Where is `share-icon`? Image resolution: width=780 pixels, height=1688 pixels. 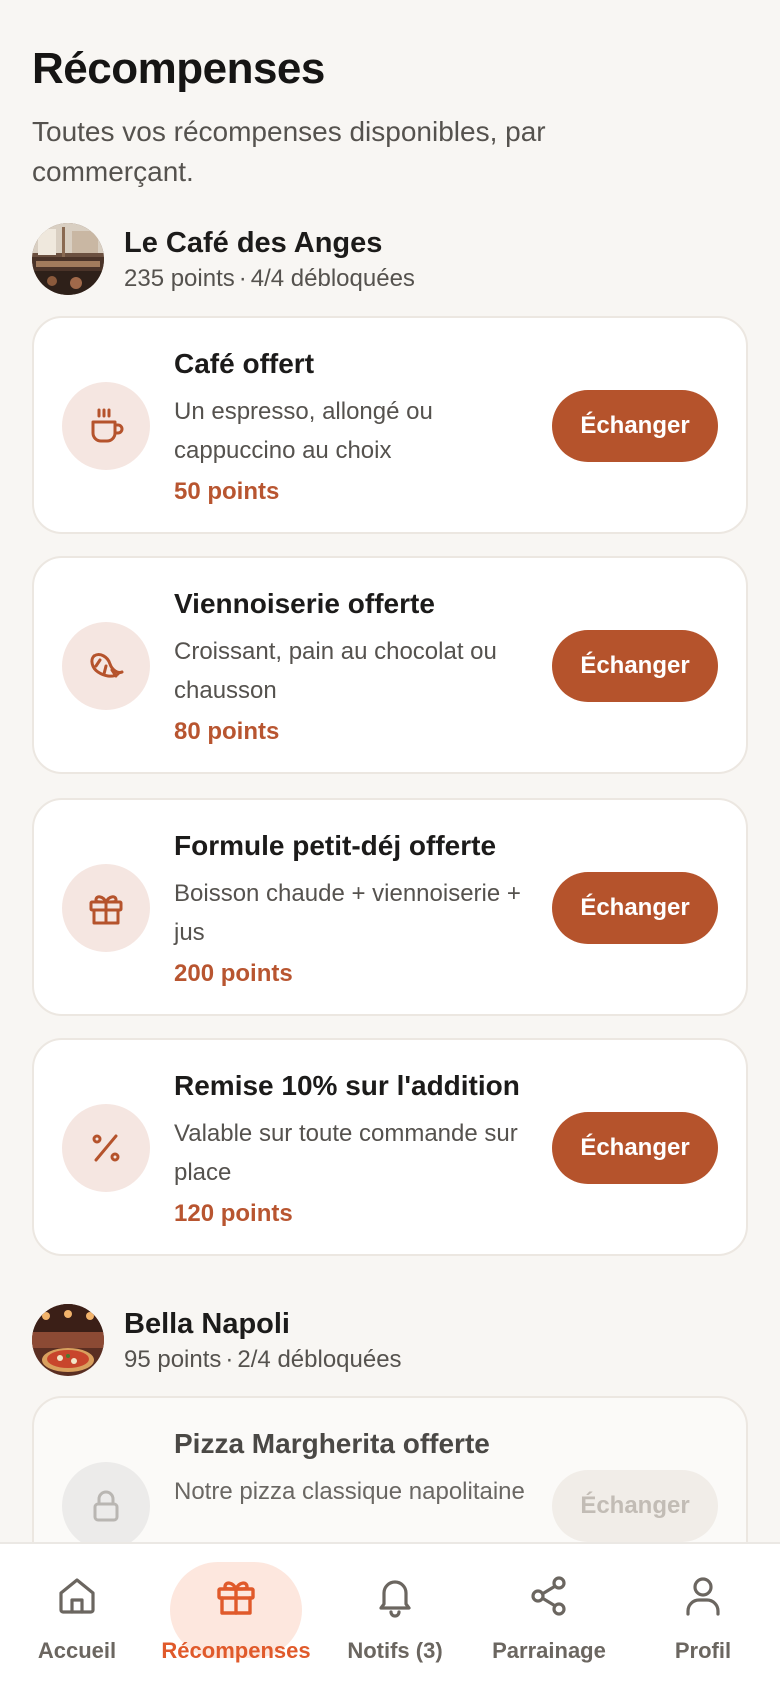
share-icon is located at coordinates (548, 1596).